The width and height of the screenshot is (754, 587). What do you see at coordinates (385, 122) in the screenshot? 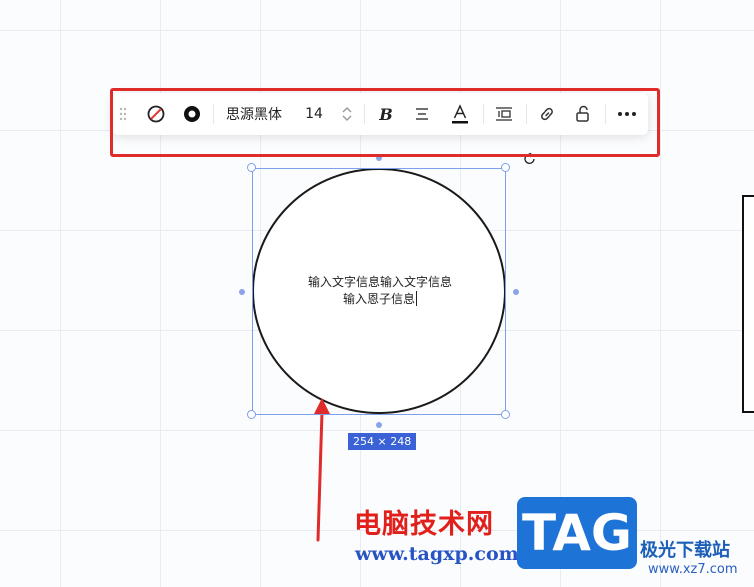
I see `annotation-highlight-box` at bounding box center [385, 122].